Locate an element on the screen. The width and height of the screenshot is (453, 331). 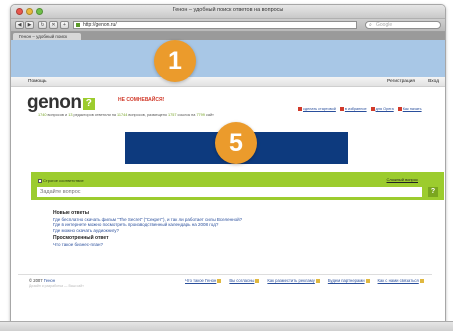
question-input is located at coordinates (229, 192).